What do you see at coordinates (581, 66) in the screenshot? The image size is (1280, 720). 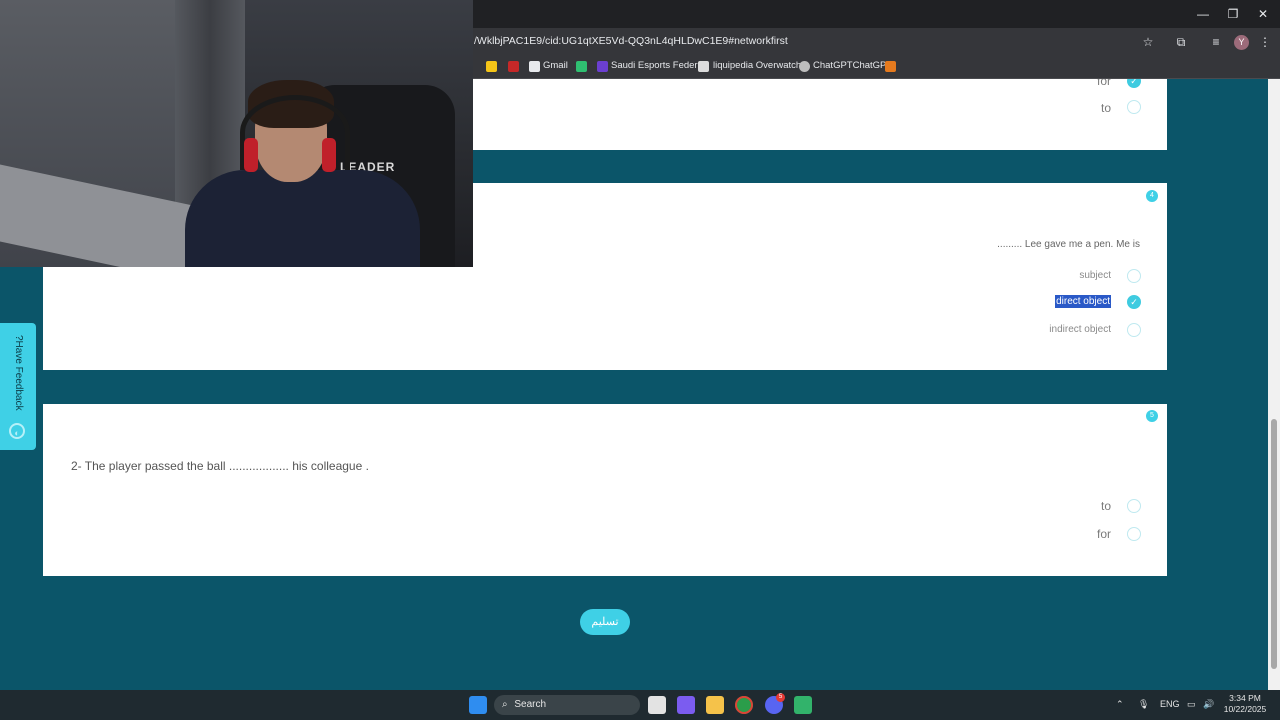 I see `bolt-icon` at bounding box center [581, 66].